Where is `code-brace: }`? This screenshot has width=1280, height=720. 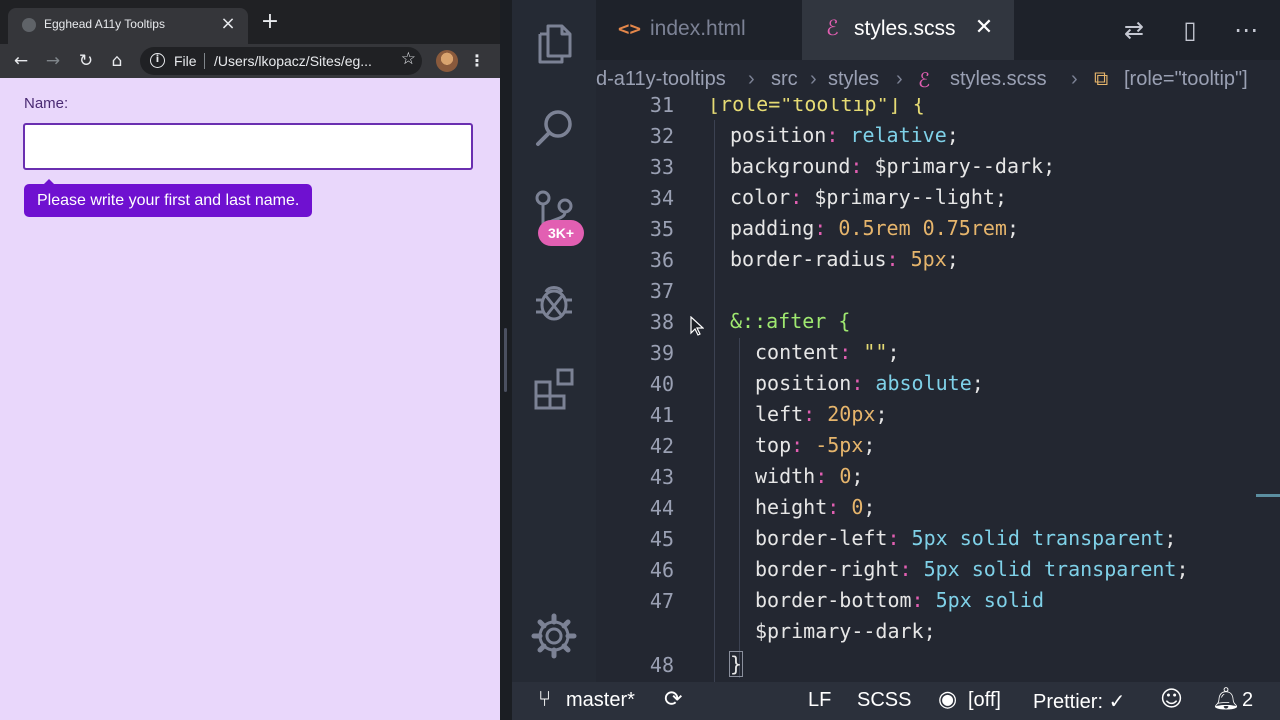
code-brace: } is located at coordinates (736, 664).